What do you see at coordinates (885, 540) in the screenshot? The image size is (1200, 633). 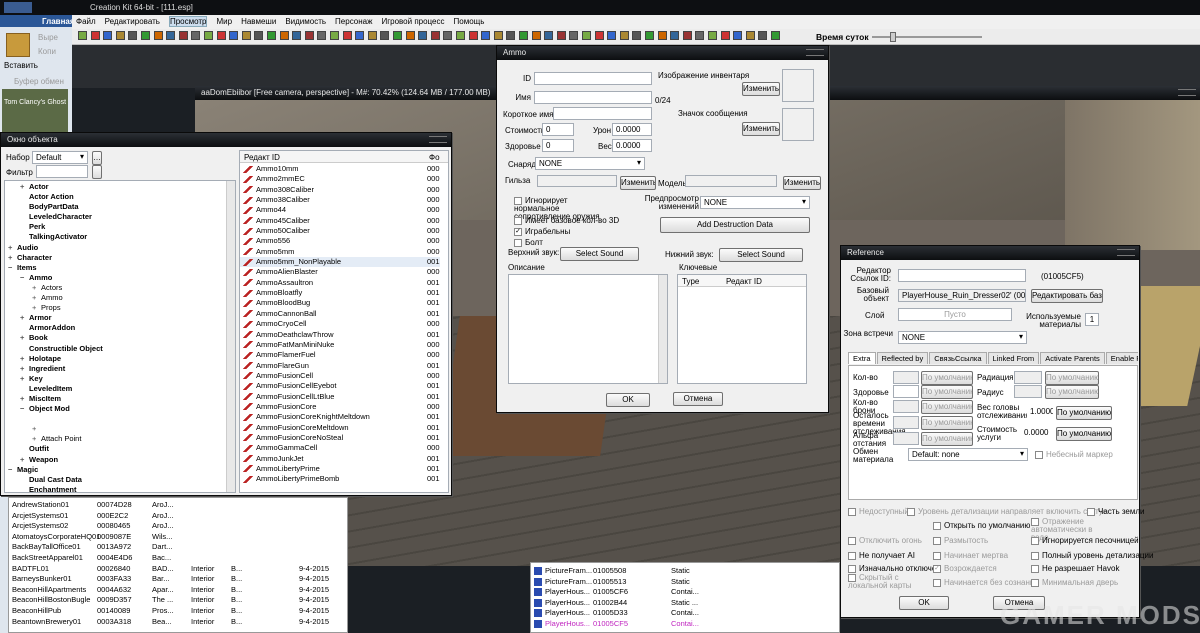 I see `disable-fire-checkbox: Отключить огонь` at bounding box center [885, 540].